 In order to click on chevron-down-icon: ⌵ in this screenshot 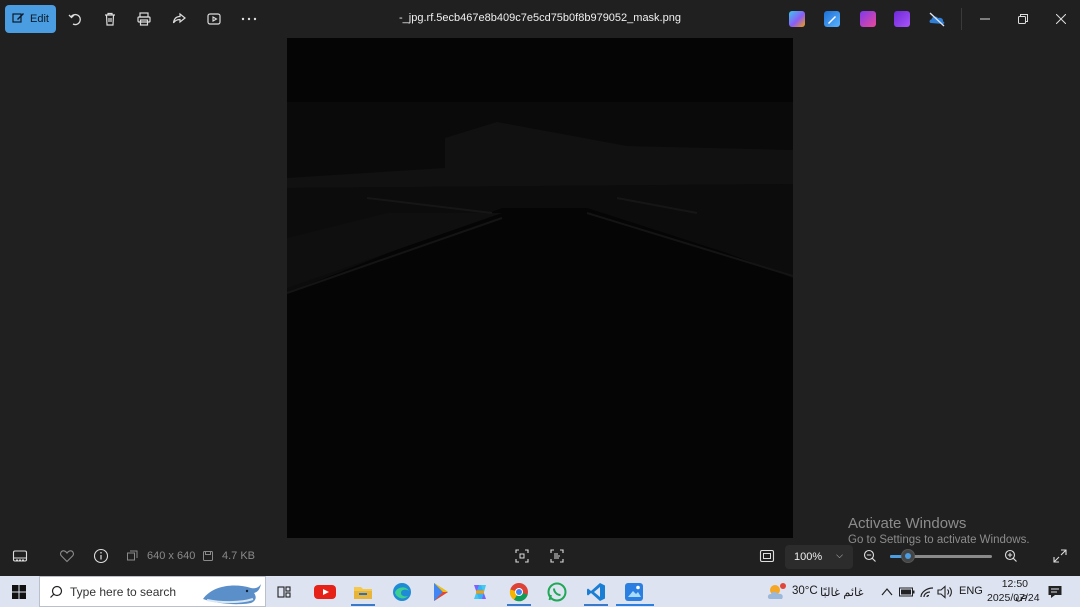, I will do `click(839, 555)`.